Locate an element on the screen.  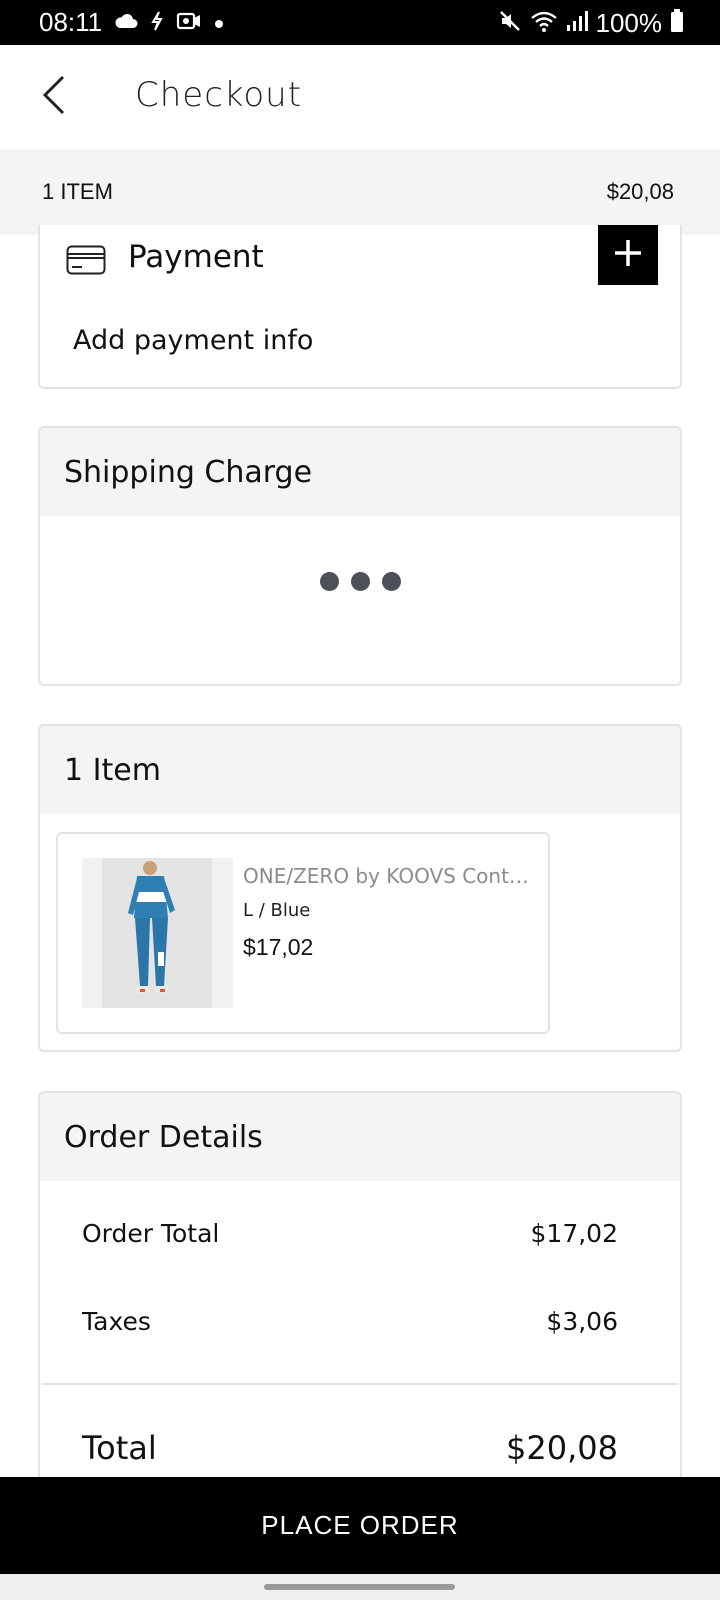
payment-title: Payment is located at coordinates (196, 257).